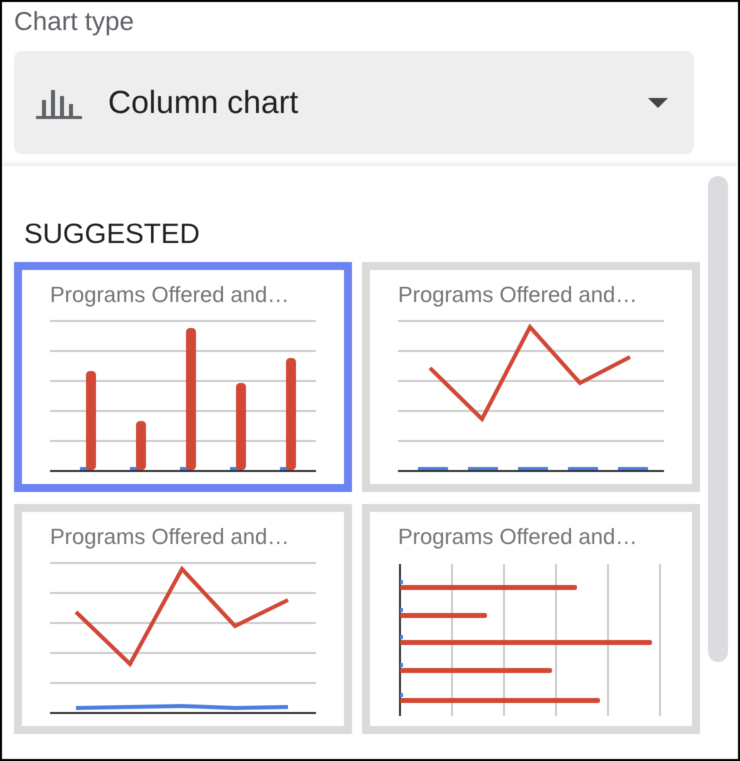 The image size is (740, 761). What do you see at coordinates (112, 234) in the screenshot?
I see `section-heading: SUGGESTED` at bounding box center [112, 234].